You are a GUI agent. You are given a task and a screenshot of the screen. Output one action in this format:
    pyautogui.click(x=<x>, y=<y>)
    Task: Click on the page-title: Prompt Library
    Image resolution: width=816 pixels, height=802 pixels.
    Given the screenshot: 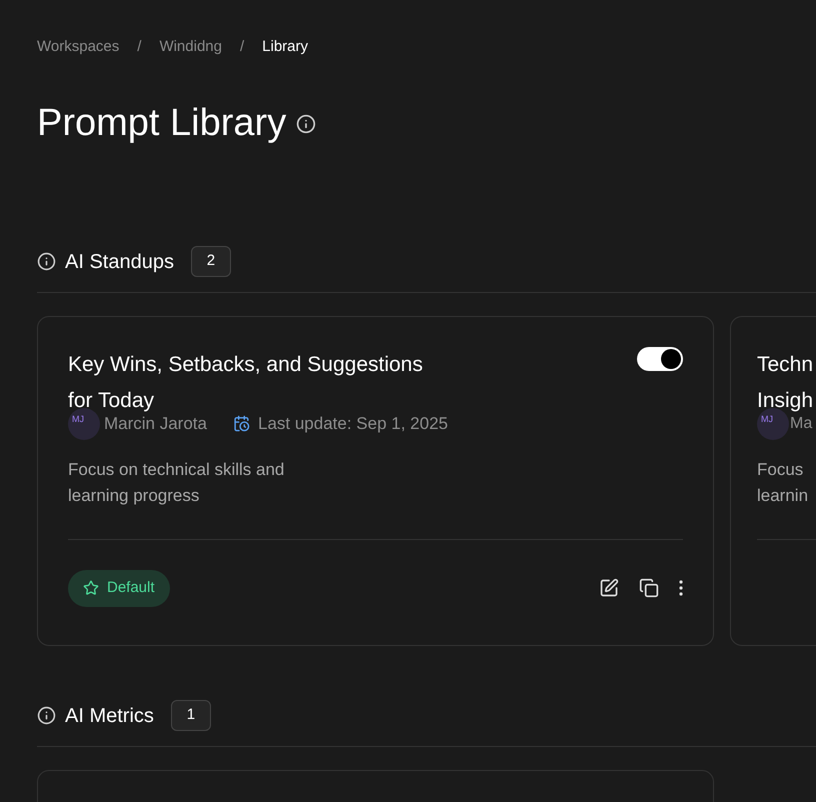 What is the action you would take?
    pyautogui.click(x=161, y=123)
    